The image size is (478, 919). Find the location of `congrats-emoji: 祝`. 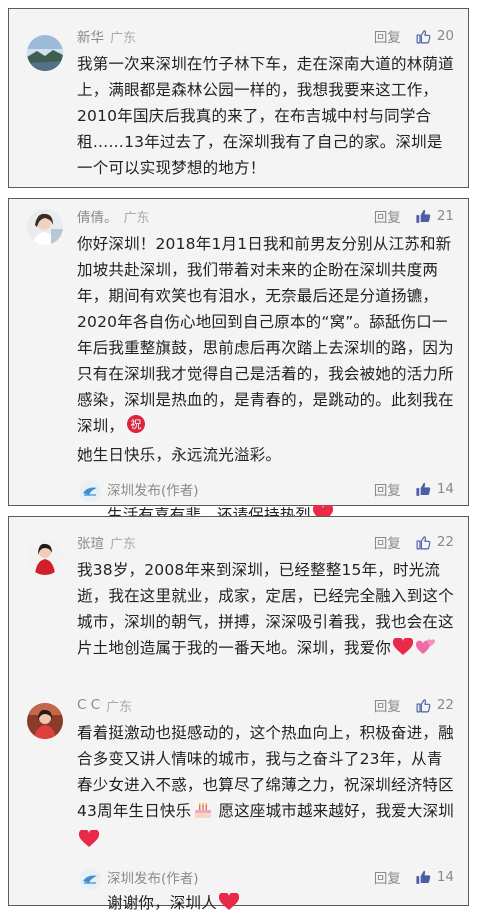

congrats-emoji: 祝 is located at coordinates (136, 428).